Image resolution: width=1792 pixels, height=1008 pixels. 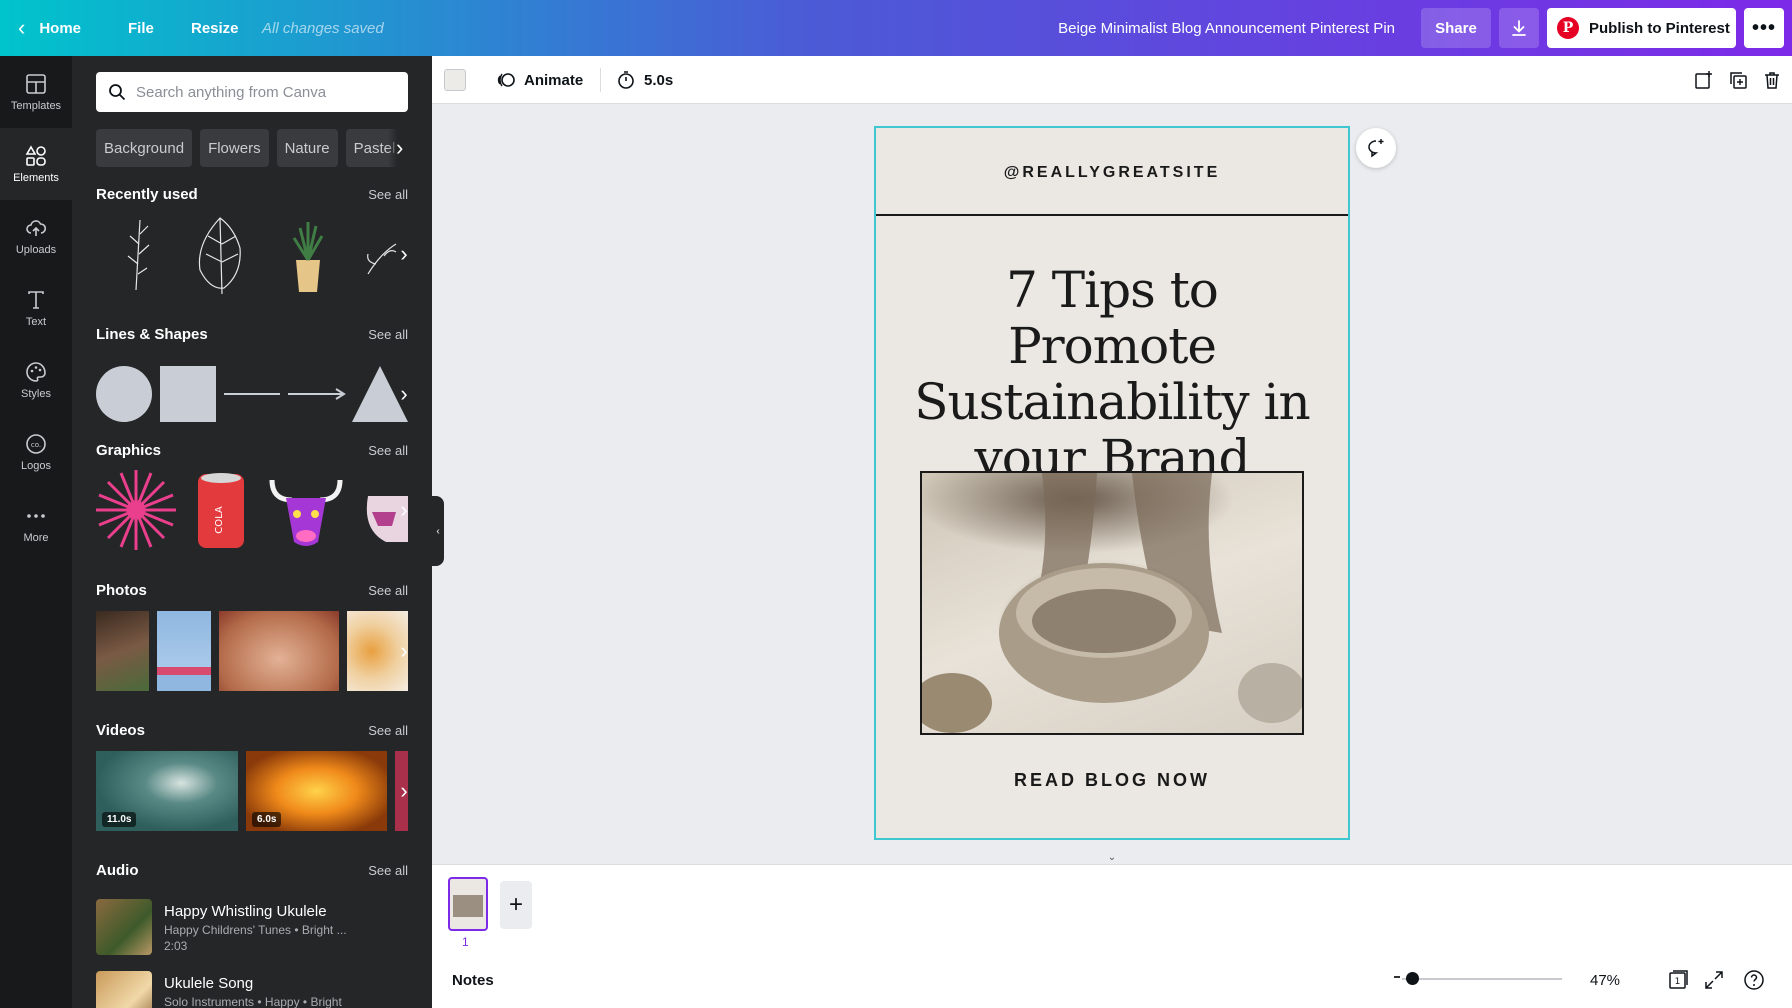 What do you see at coordinates (1764, 28) in the screenshot?
I see `more-options-button: •••` at bounding box center [1764, 28].